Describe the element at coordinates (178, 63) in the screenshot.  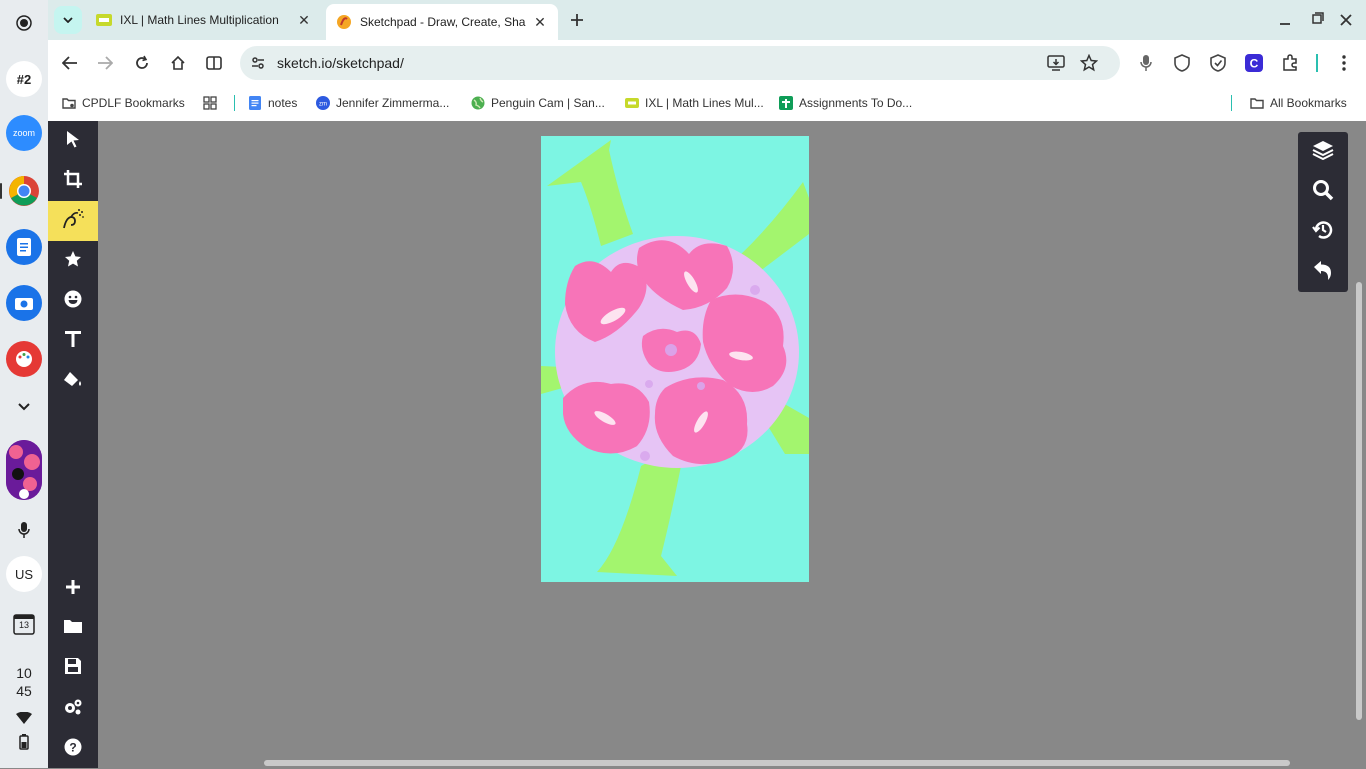
I see `home-button` at that location.